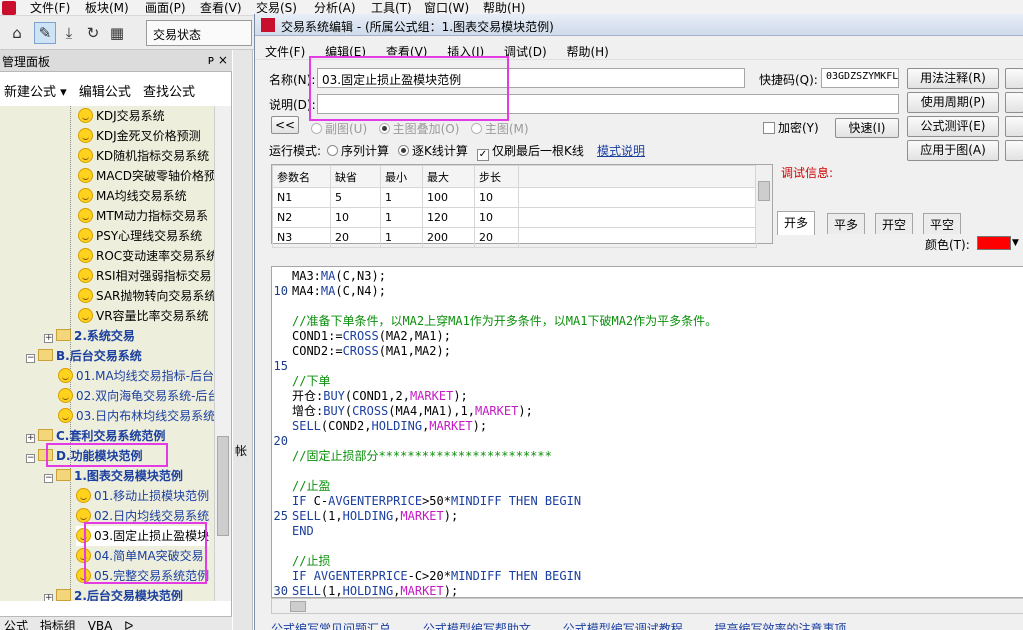  I want to click on tree-scrollbar, so click(222, 353).